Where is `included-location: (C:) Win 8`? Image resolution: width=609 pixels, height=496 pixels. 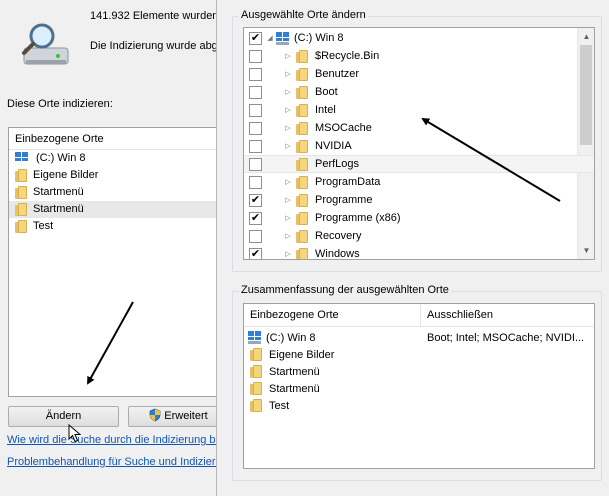
included-location: (C:) Win 8 is located at coordinates (291, 337).